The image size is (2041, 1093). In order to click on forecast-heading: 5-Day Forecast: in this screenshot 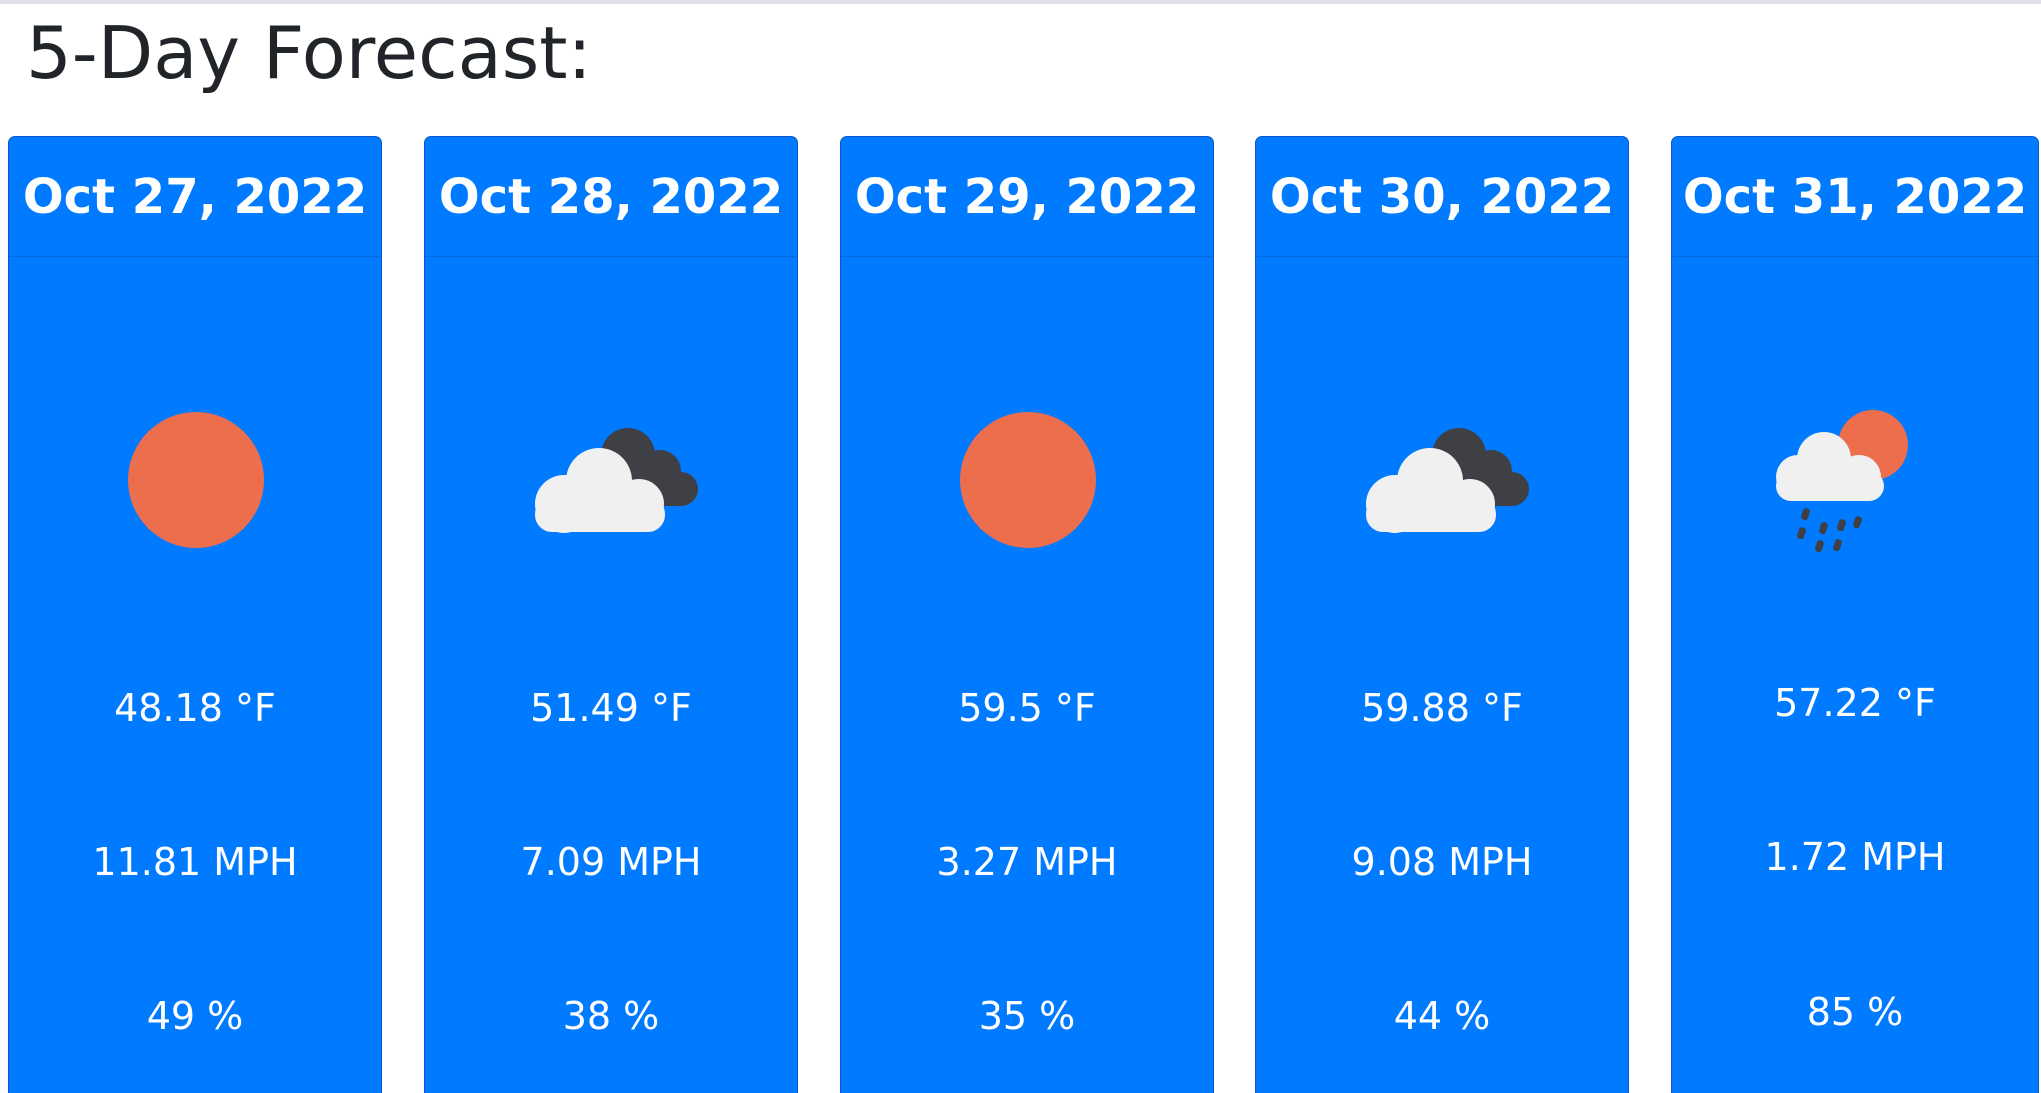, I will do `click(309, 53)`.